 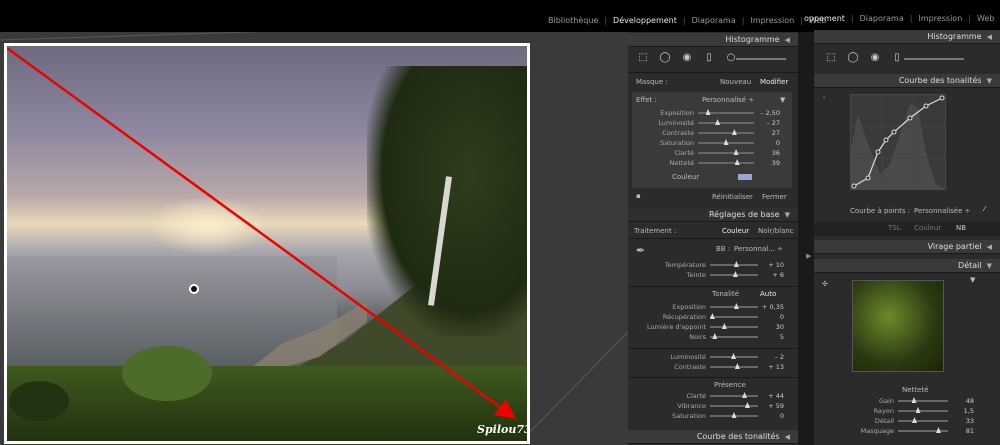 What do you see at coordinates (961, 421) in the screenshot?
I see `slider-value: 33` at bounding box center [961, 421].